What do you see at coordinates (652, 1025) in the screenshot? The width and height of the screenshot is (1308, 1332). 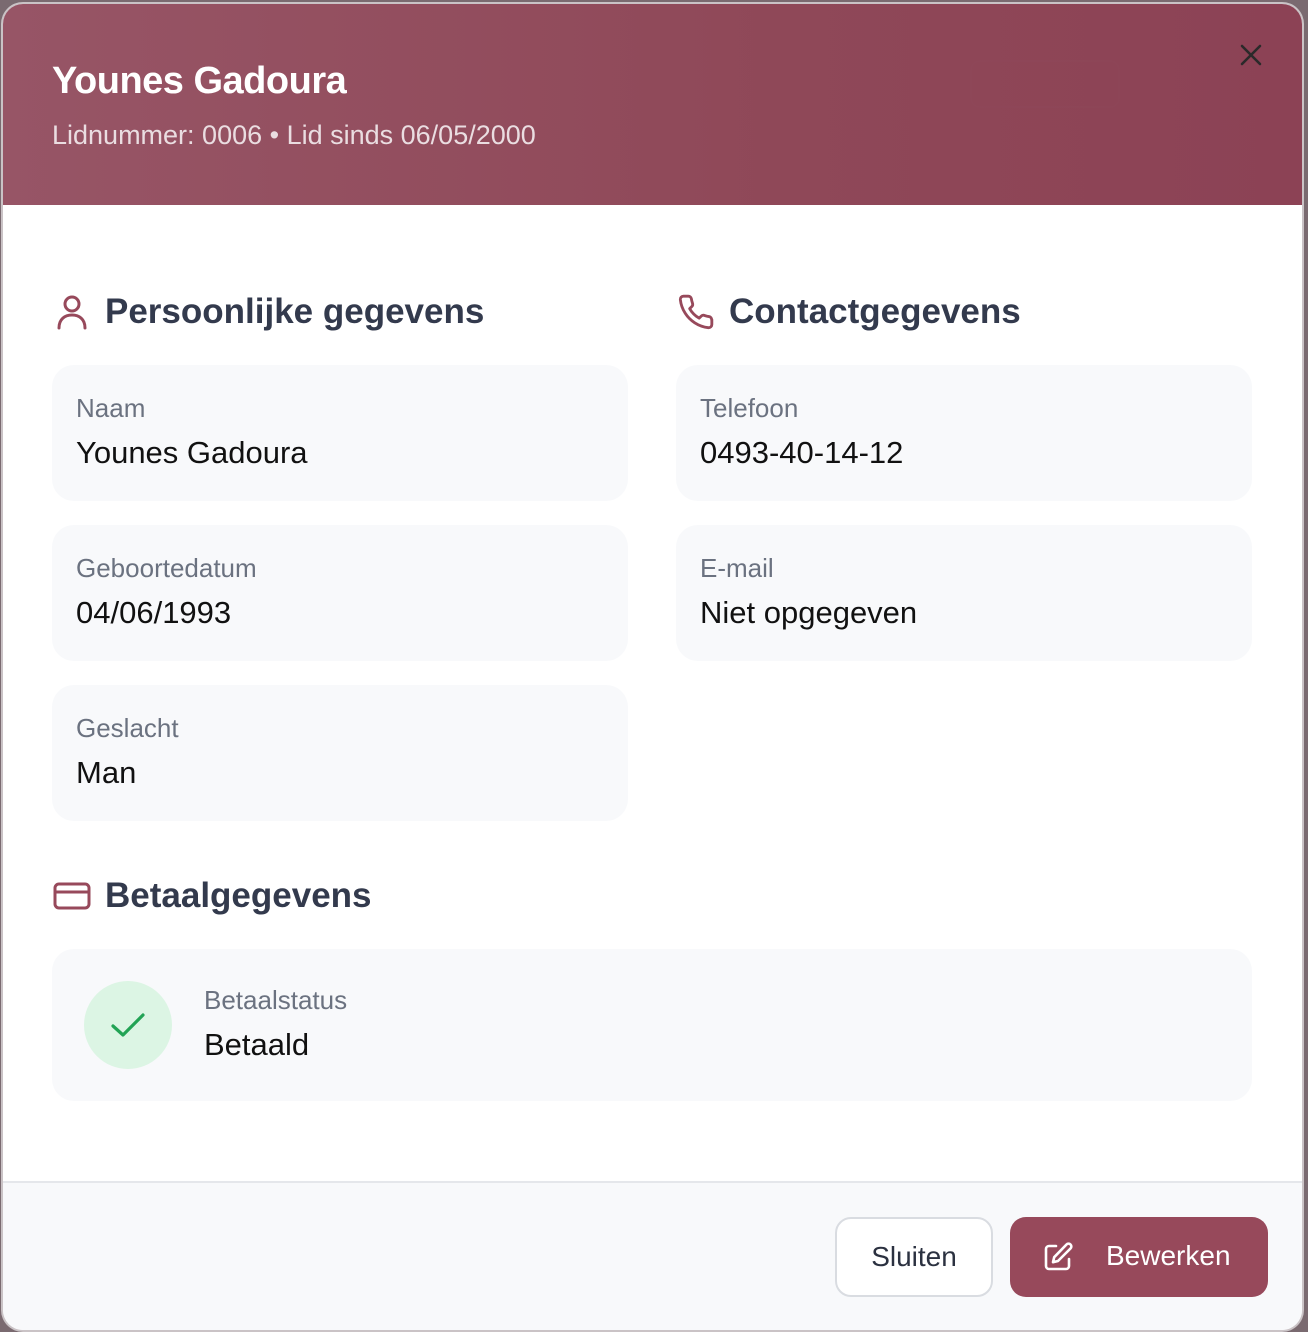 I see `payment-status-card: Betaalstatus Betaald` at bounding box center [652, 1025].